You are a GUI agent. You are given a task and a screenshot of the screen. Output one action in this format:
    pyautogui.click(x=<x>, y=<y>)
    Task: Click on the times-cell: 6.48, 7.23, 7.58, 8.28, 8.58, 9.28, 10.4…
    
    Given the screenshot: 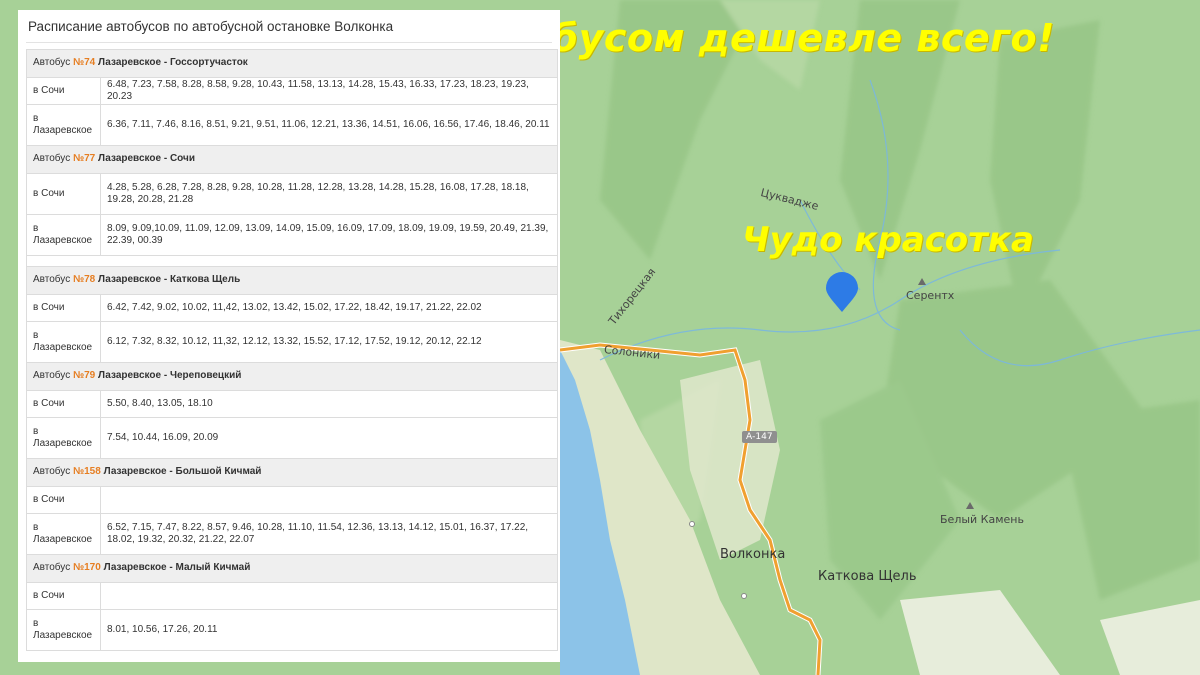 What is the action you would take?
    pyautogui.click(x=329, y=91)
    